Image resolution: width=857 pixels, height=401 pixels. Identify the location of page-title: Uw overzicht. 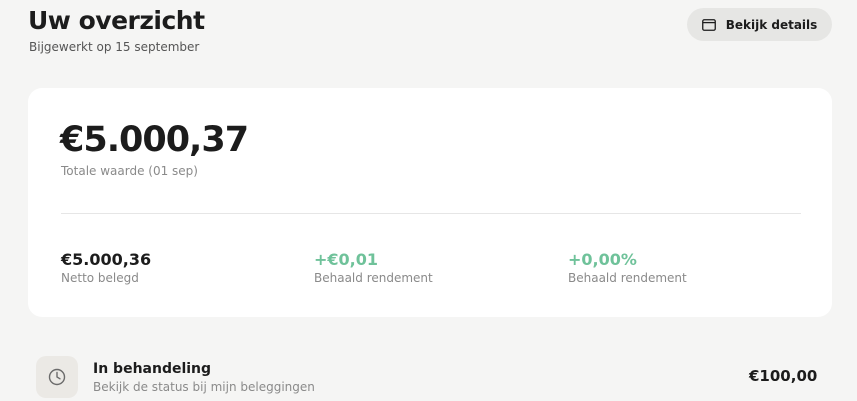
(116, 20).